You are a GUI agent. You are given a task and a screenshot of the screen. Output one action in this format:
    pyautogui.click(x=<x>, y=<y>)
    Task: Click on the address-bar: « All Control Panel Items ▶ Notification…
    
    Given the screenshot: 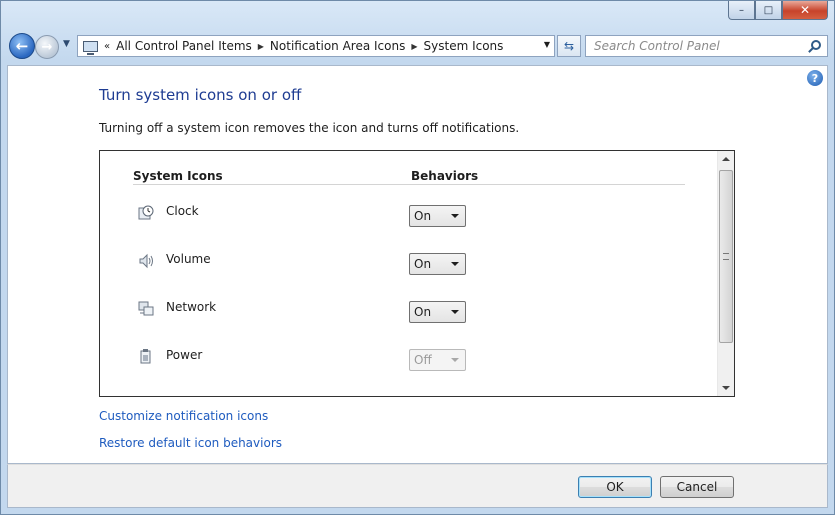 What is the action you would take?
    pyautogui.click(x=316, y=46)
    